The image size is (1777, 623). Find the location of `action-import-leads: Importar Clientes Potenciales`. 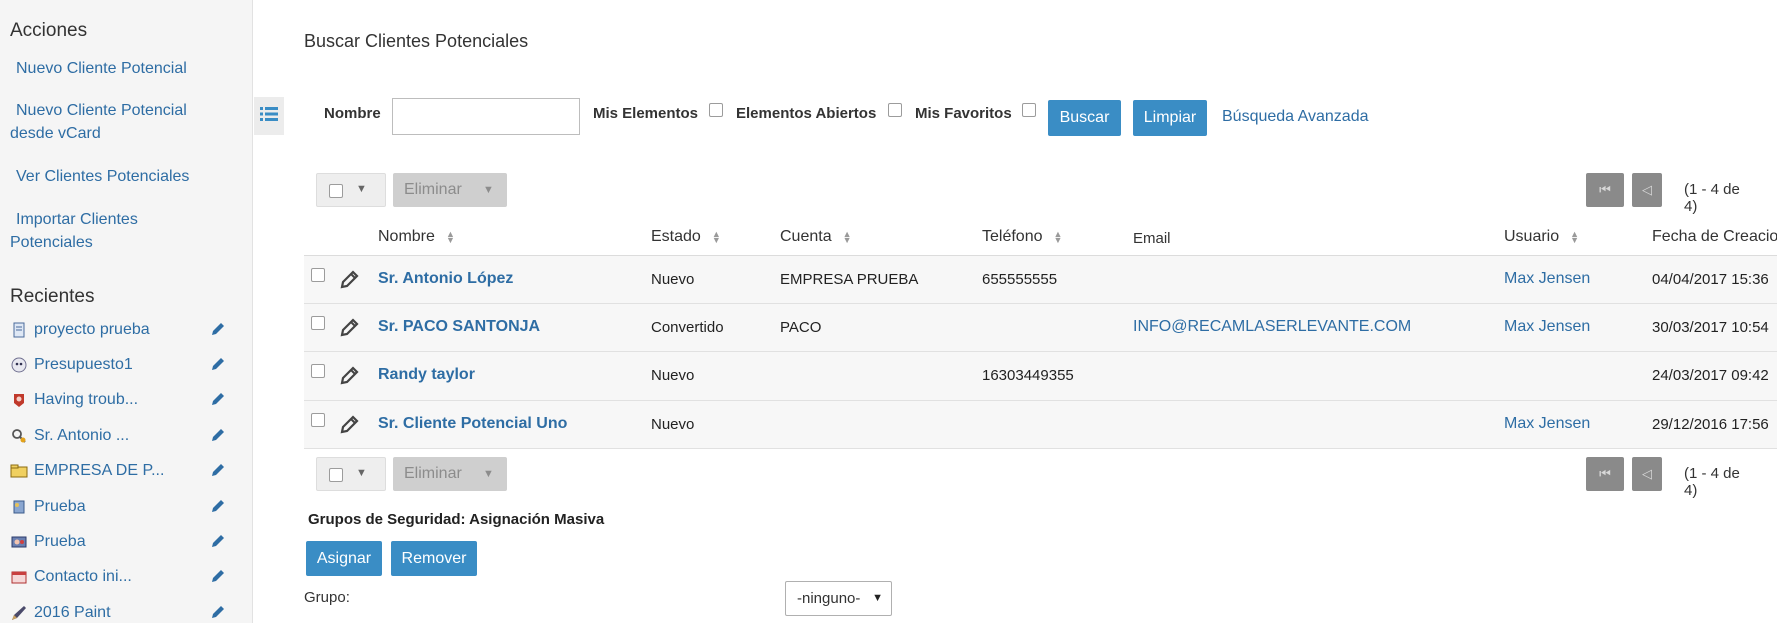

action-import-leads: Importar Clientes Potenciales is located at coordinates (120, 231).